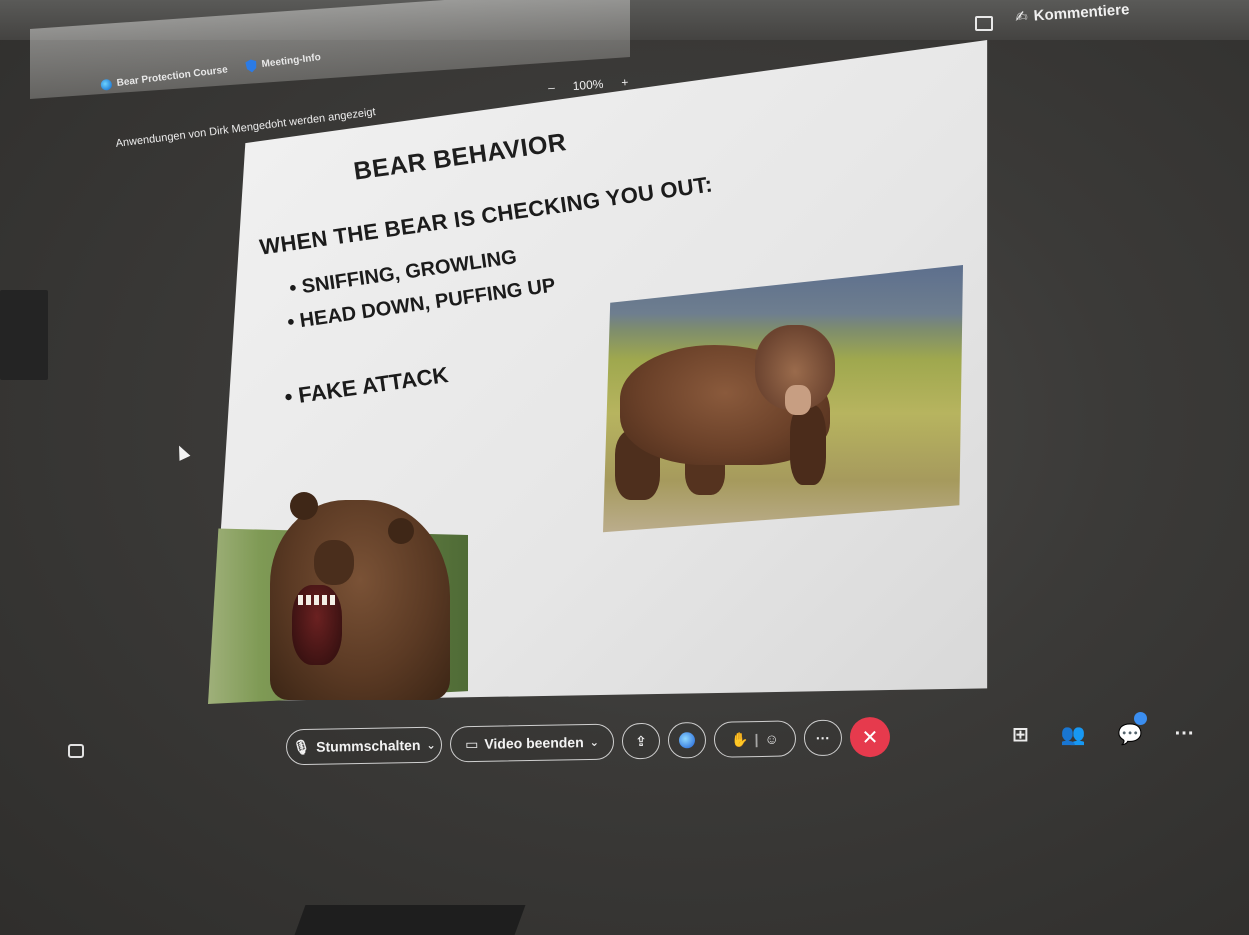 This screenshot has width=1249, height=935. Describe the element at coordinates (24, 335) in the screenshot. I see `wall-device` at that location.